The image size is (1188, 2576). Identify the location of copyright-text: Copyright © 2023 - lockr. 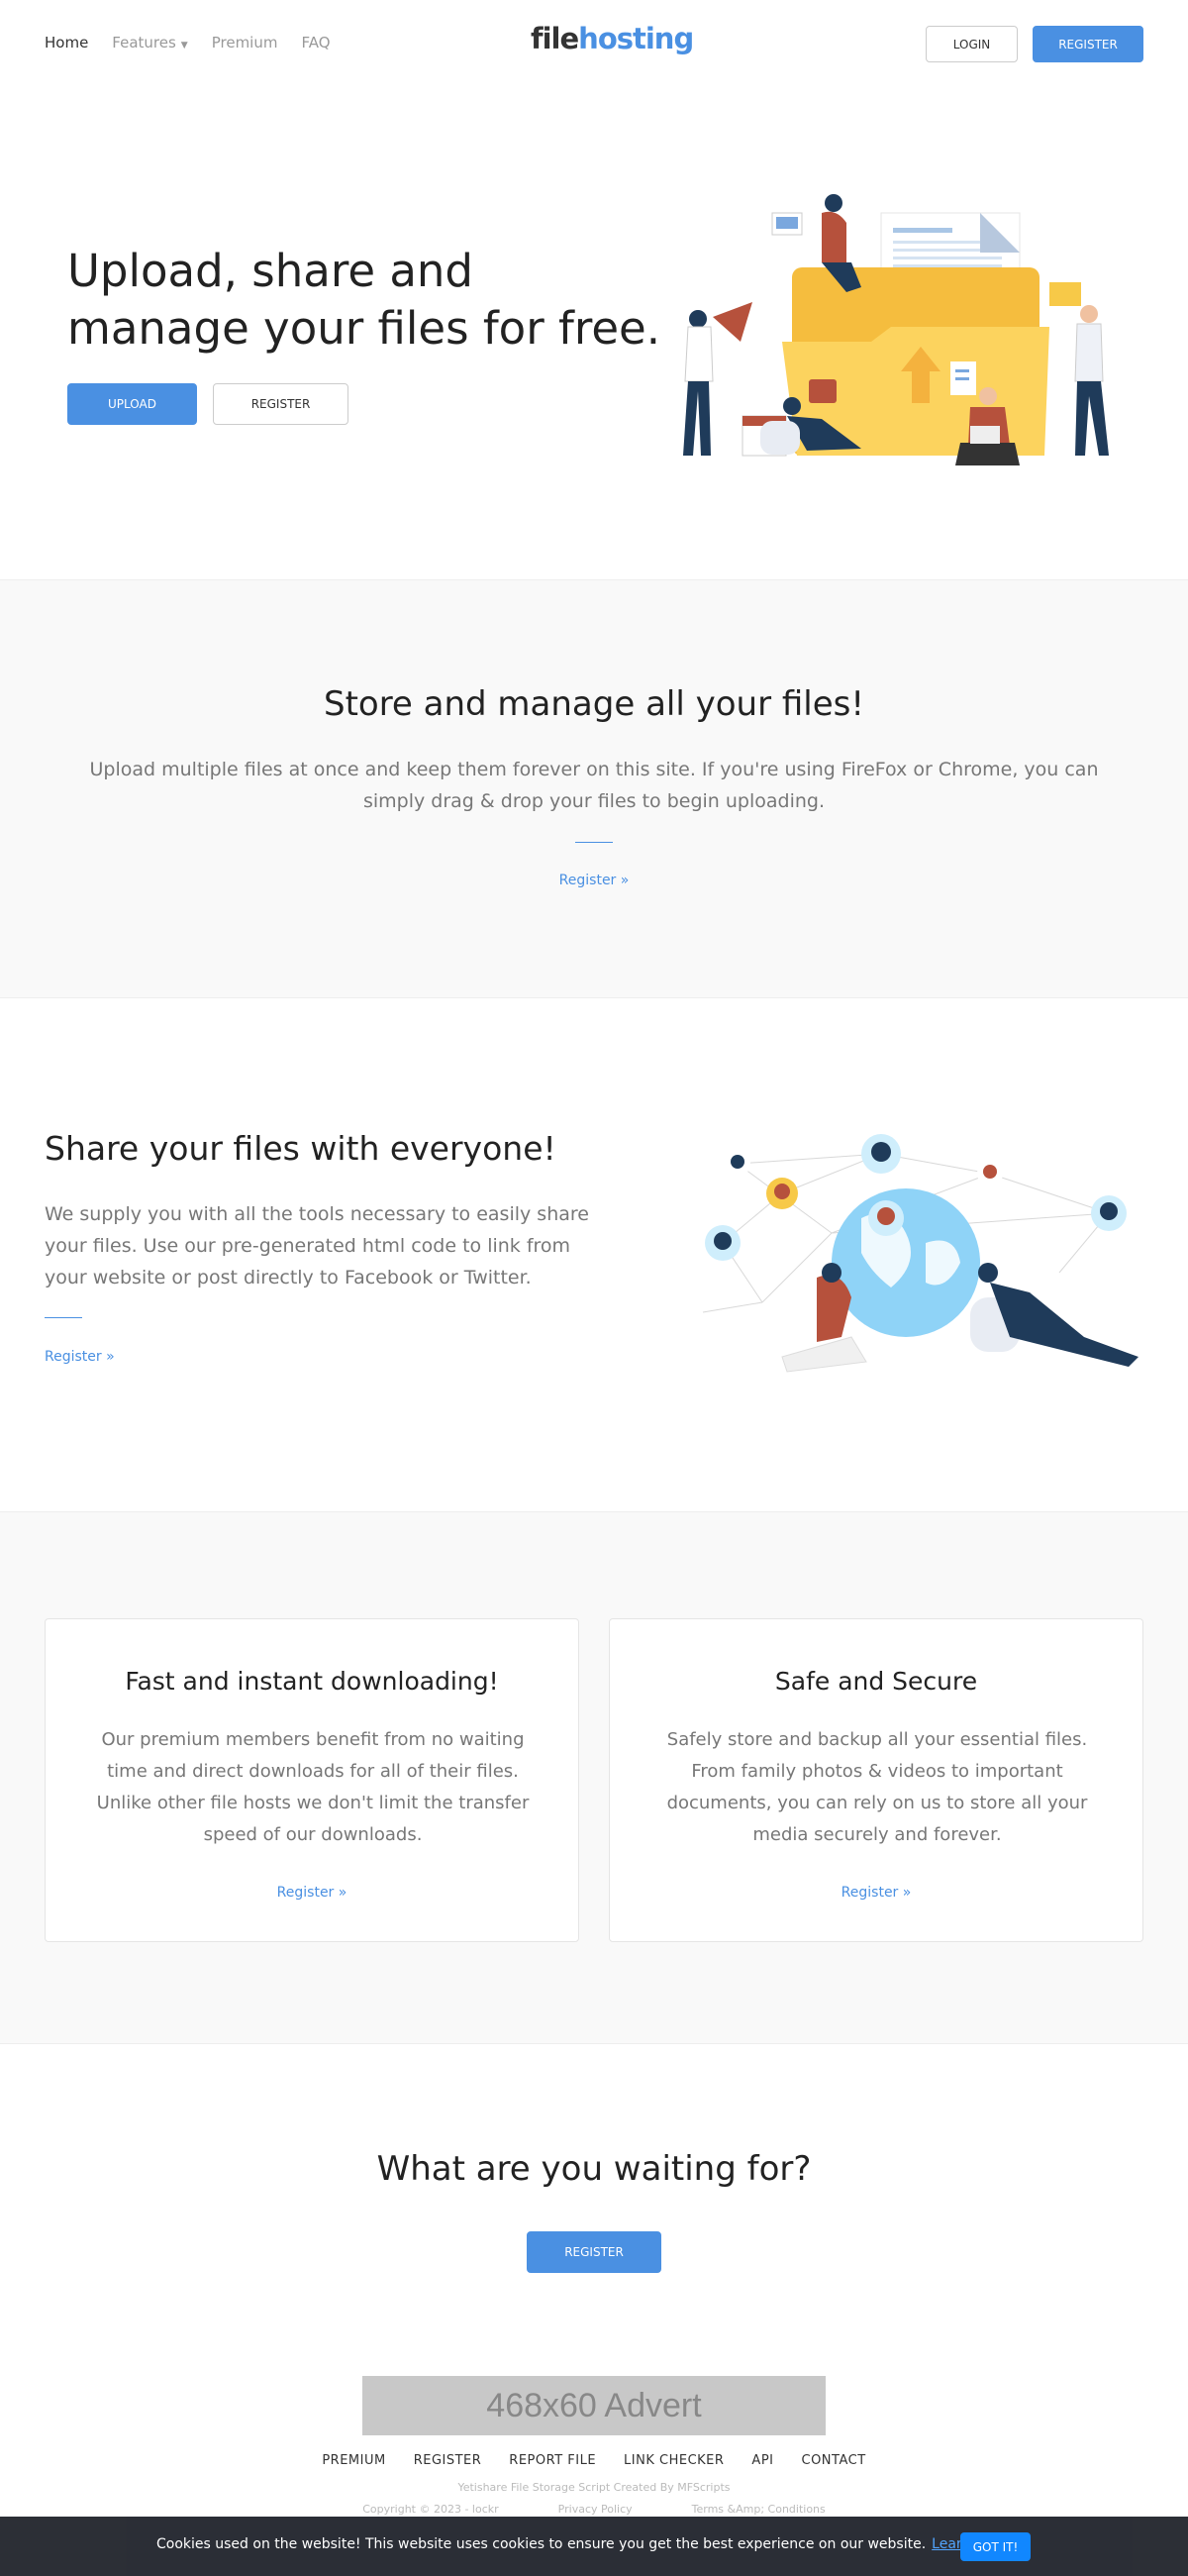
(430, 2509).